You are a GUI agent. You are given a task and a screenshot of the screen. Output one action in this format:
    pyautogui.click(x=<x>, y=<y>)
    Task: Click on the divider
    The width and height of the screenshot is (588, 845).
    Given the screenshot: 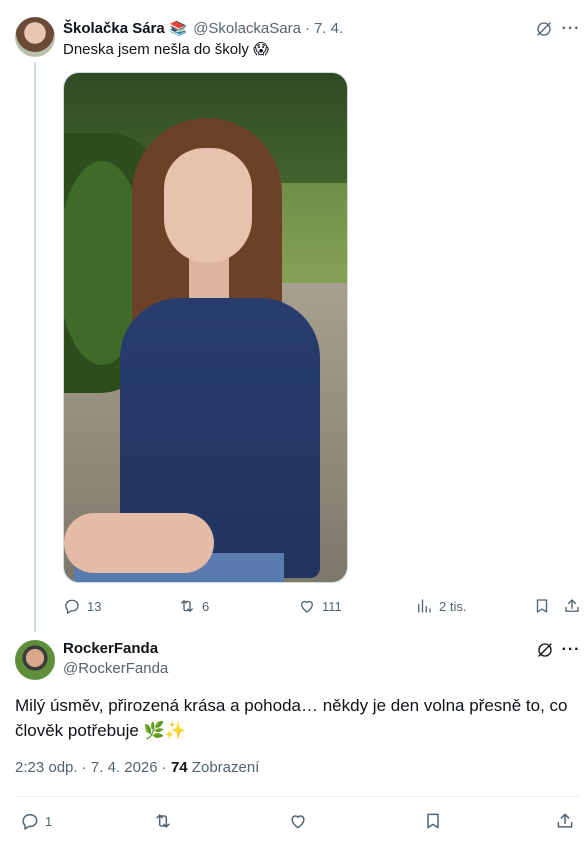 What is the action you would take?
    pyautogui.click(x=297, y=796)
    